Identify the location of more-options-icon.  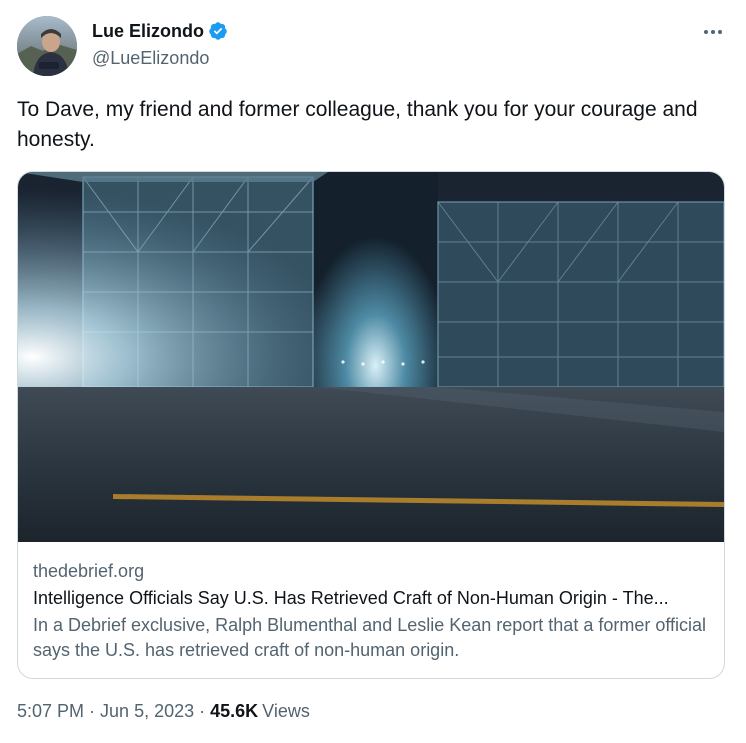
(713, 32).